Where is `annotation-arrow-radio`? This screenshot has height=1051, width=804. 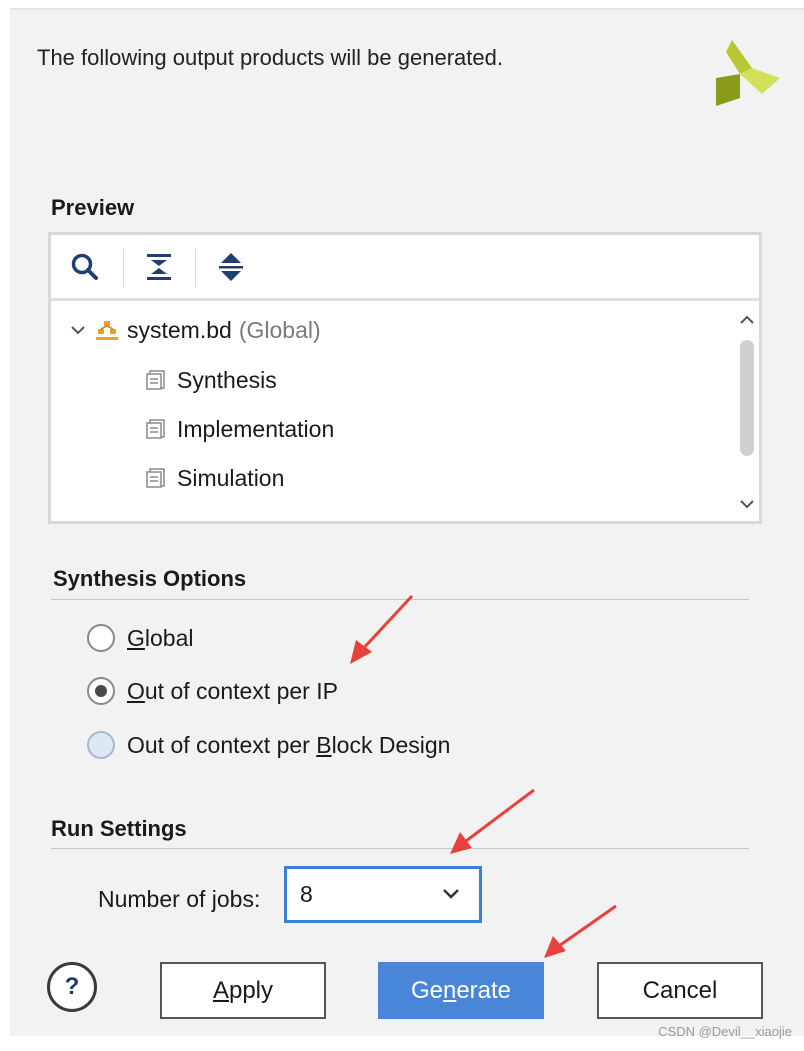
annotation-arrow-radio is located at coordinates (382, 629).